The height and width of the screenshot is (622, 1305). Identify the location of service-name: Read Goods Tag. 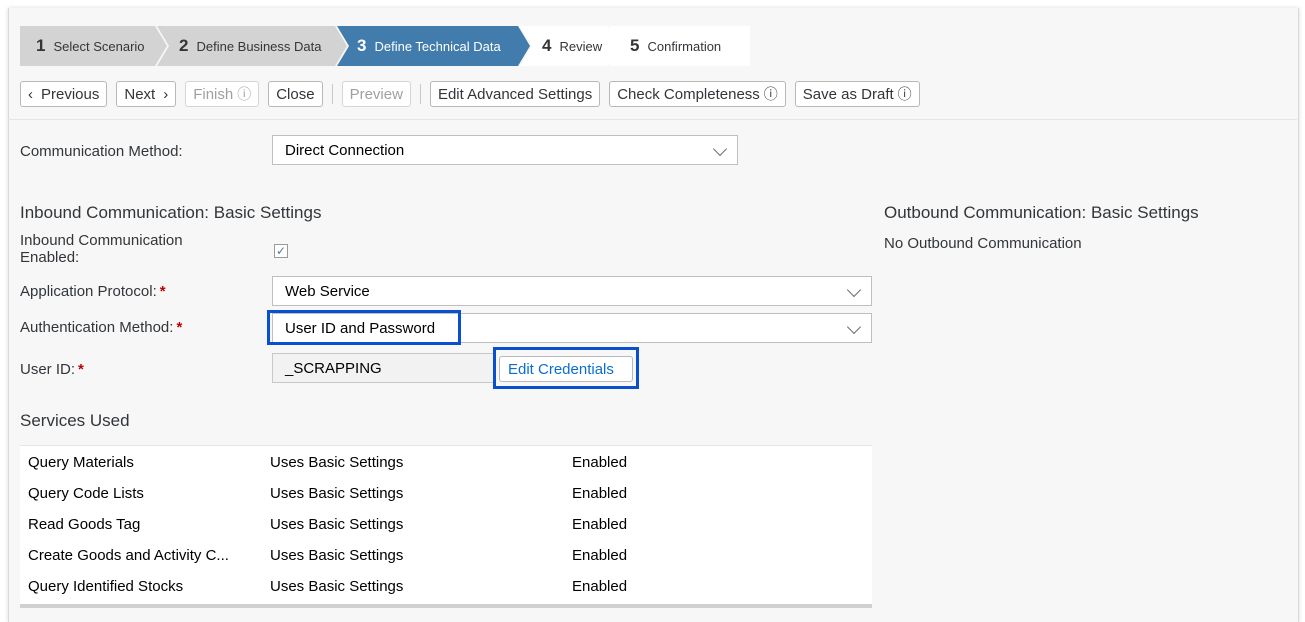
(84, 524).